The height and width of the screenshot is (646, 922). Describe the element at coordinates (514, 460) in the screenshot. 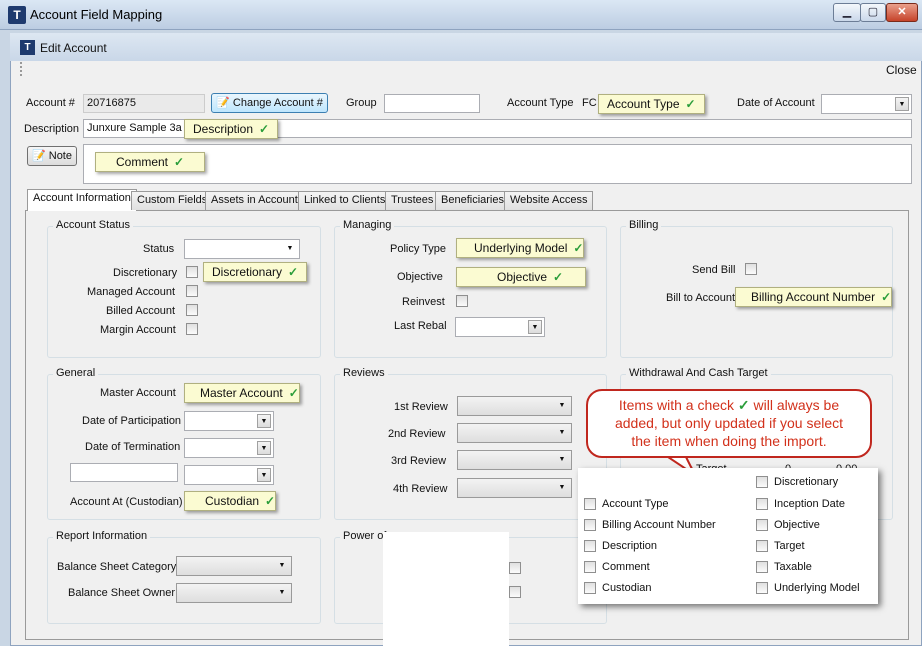

I see `review-3-select: ▼` at that location.